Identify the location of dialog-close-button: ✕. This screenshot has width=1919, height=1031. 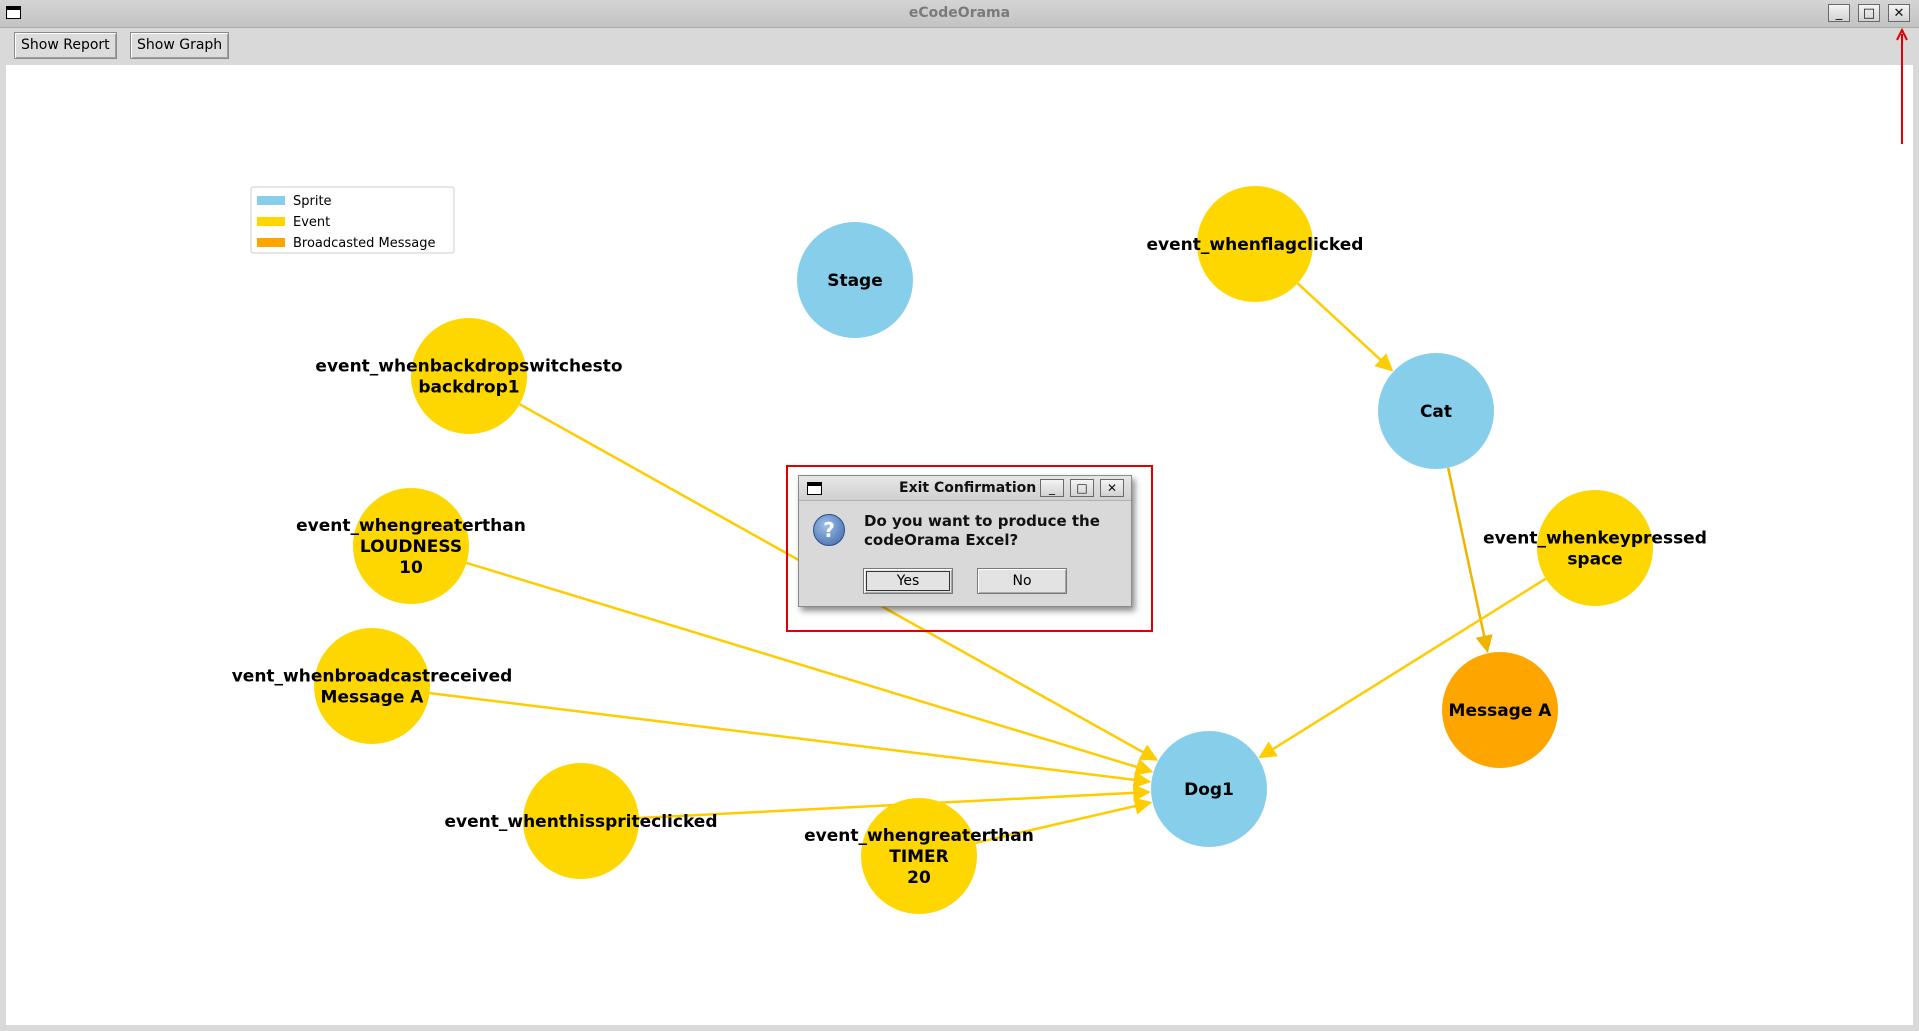
(1112, 488).